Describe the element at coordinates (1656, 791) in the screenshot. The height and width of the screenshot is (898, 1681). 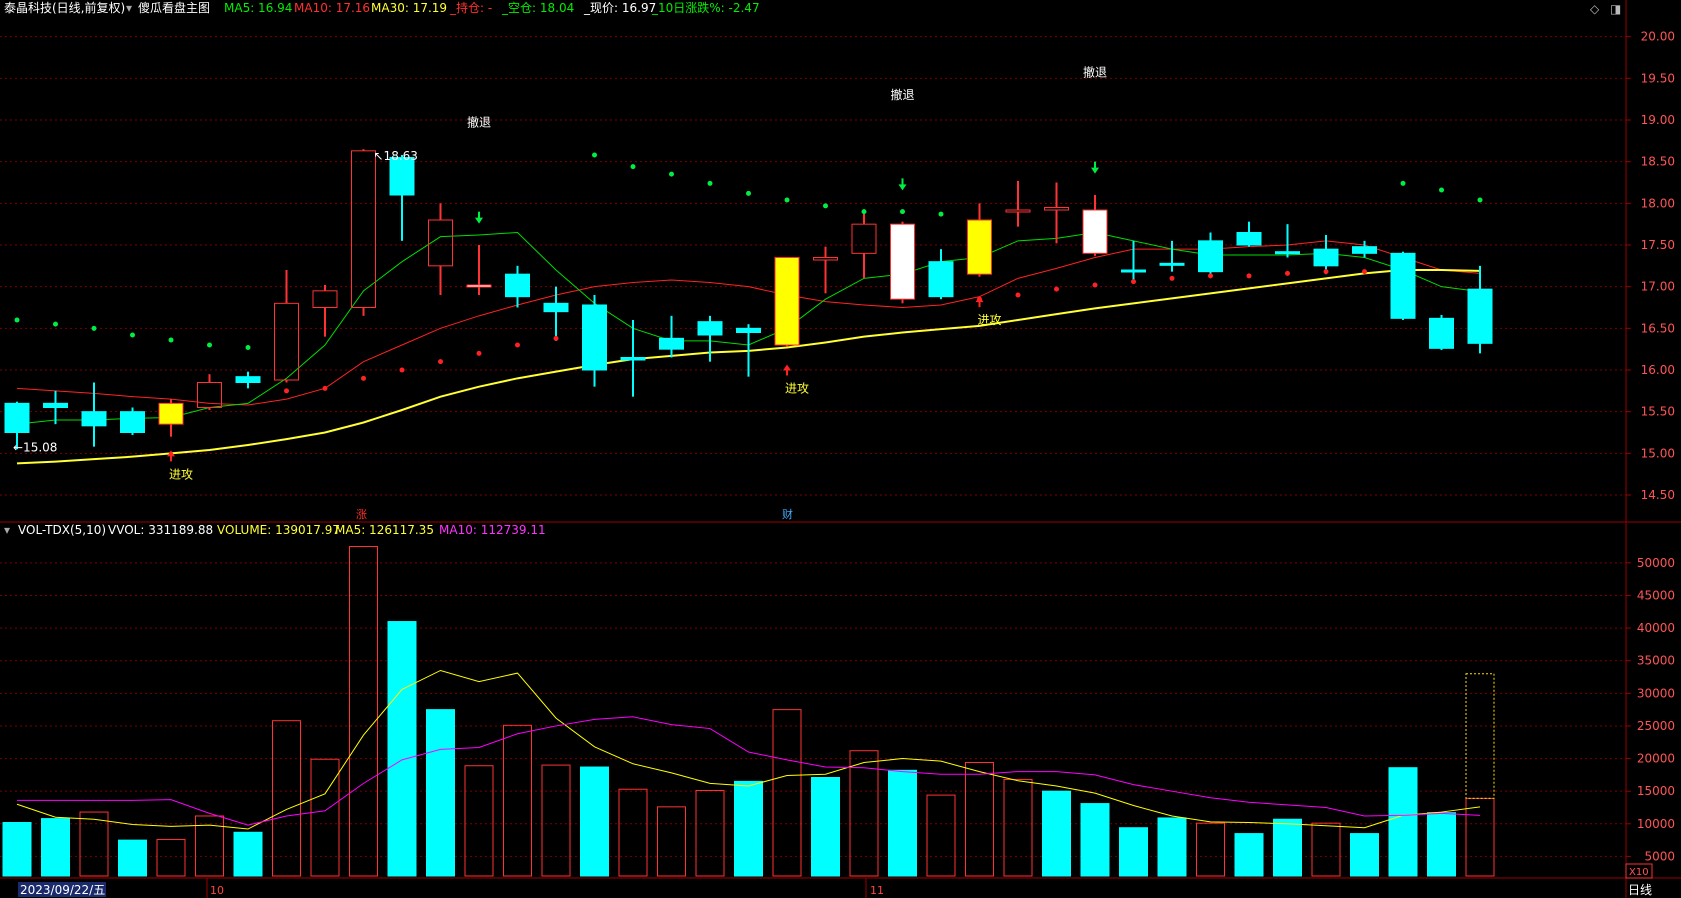
I see `volume-tick-label: 15000` at that location.